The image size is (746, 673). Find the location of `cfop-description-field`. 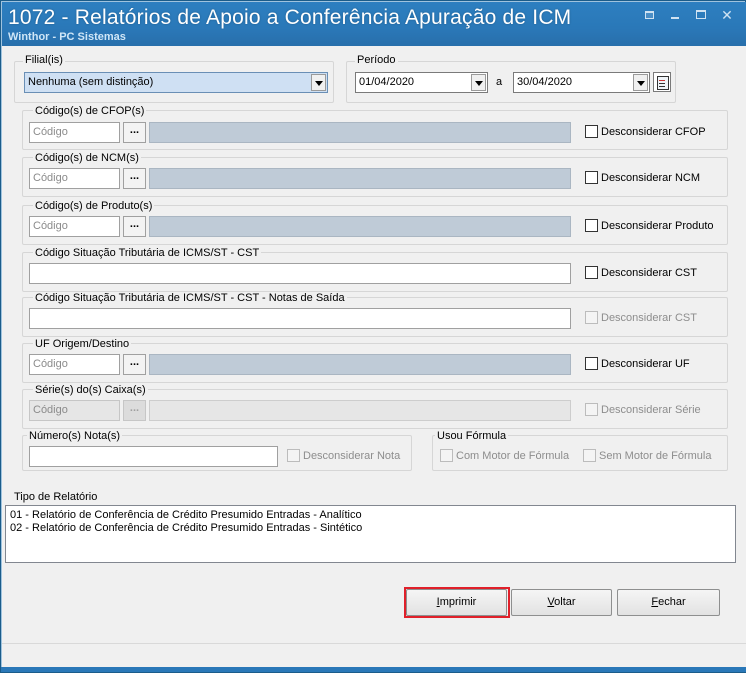

cfop-description-field is located at coordinates (360, 132).